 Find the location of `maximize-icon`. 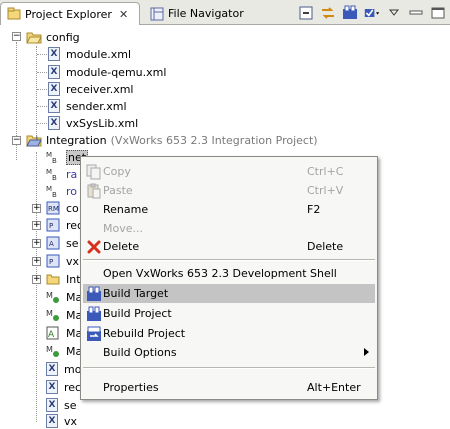

maximize-icon is located at coordinates (438, 13).